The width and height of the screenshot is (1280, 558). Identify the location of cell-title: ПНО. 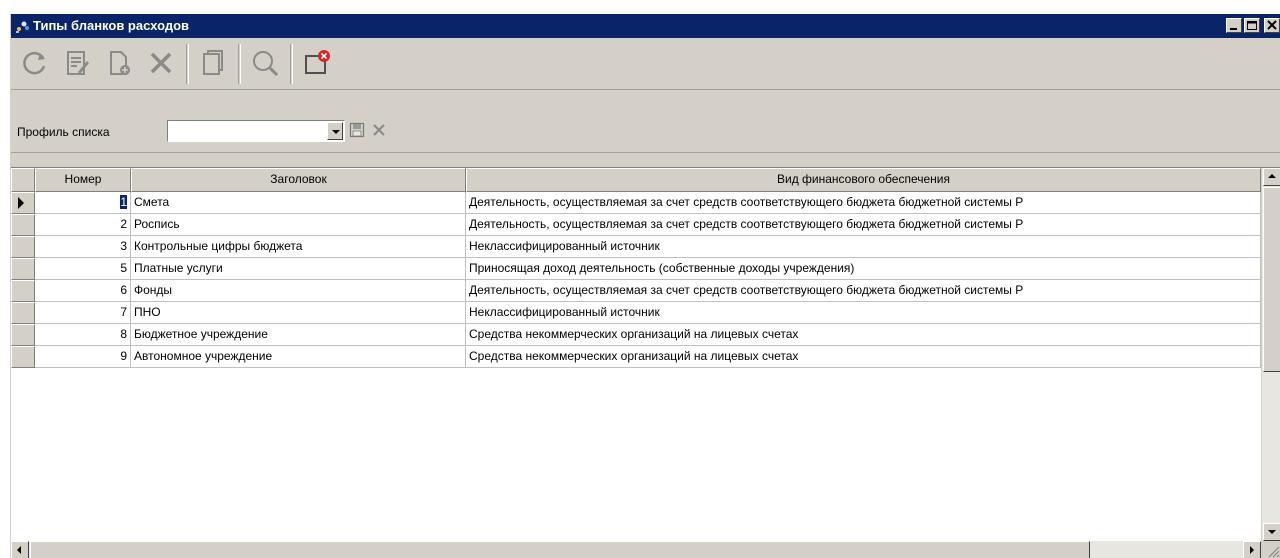
(298, 313).